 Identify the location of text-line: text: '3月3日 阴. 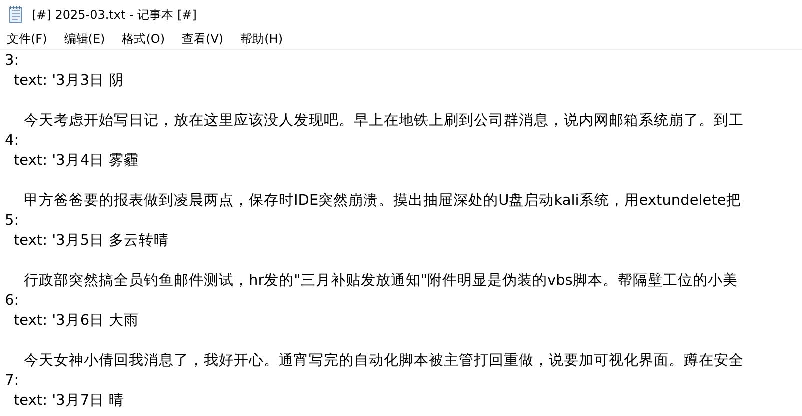
(69, 81).